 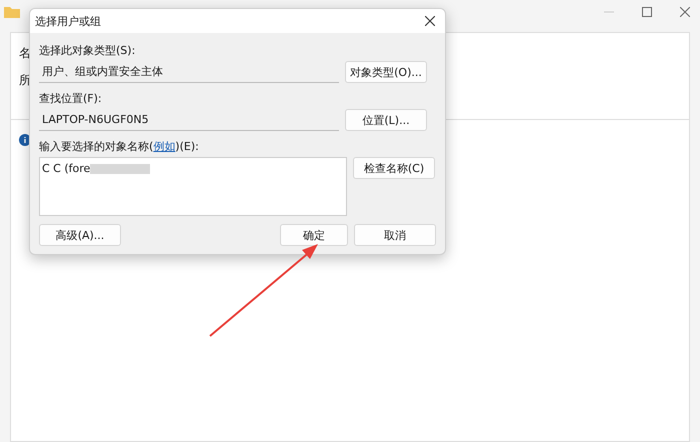 I want to click on field-label: 选择此对象类型(S):, so click(x=87, y=50).